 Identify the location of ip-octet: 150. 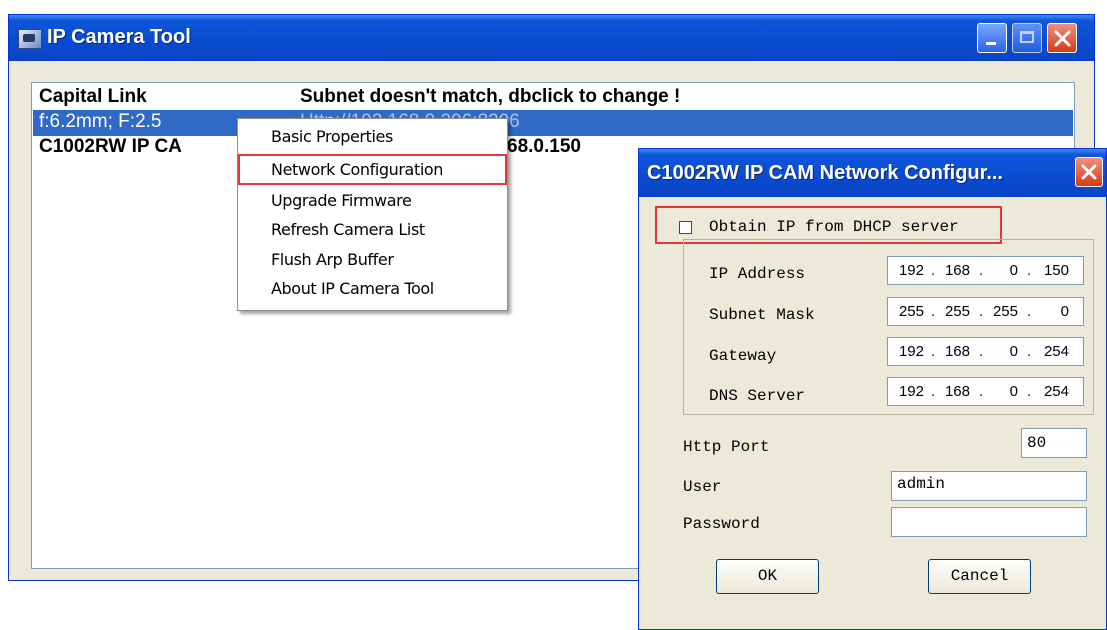
(1056, 270).